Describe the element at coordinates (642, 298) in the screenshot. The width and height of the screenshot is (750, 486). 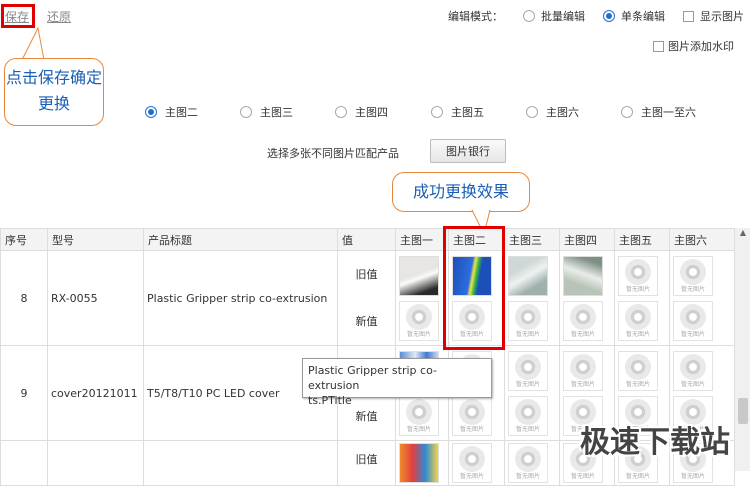
I see `image-cell-5: 暂无图片 暂无图片` at that location.